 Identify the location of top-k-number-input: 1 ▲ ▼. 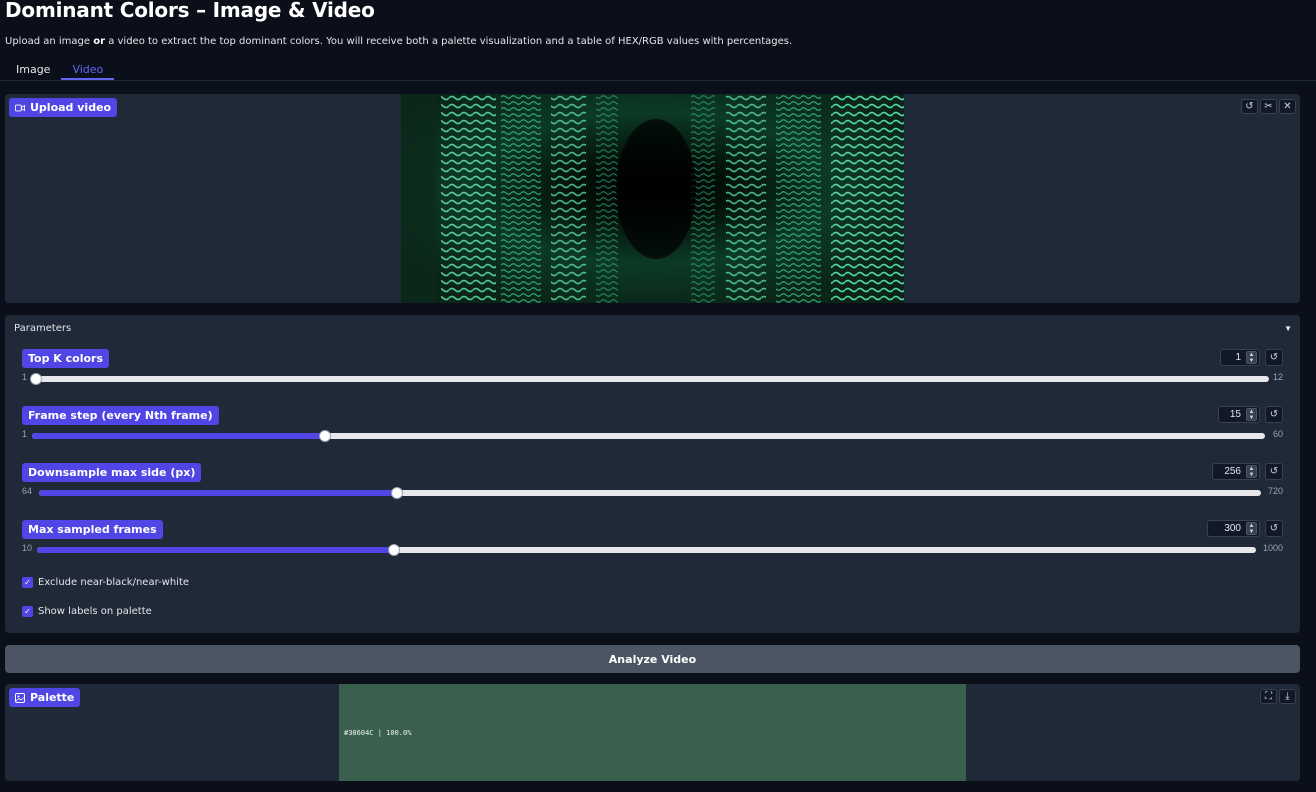
(1240, 357).